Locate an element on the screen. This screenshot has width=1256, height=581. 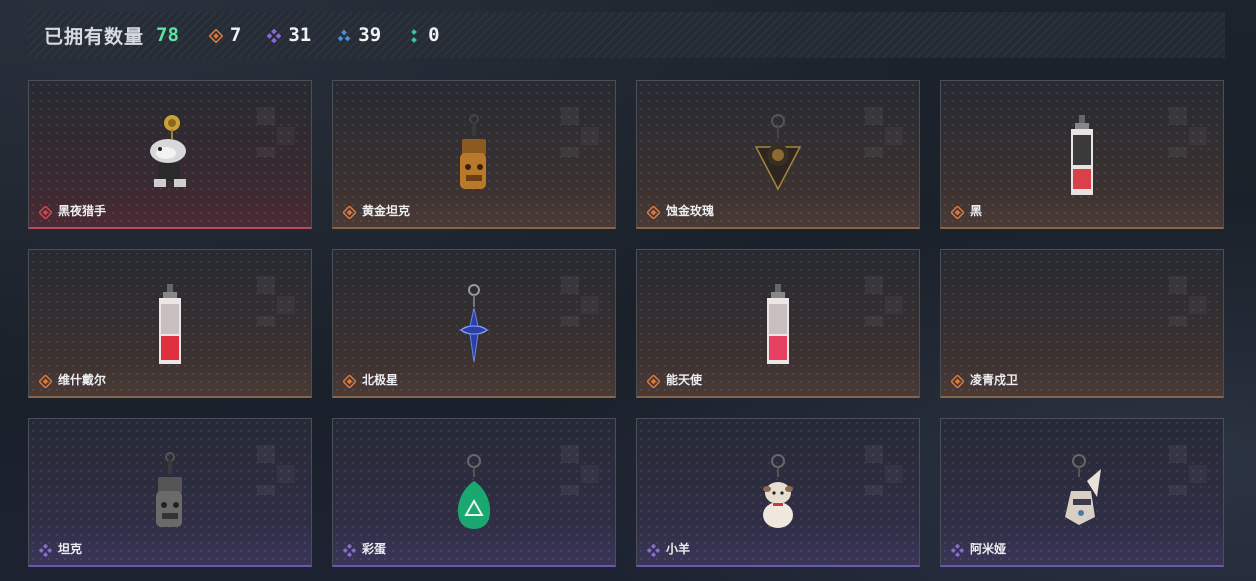
card-name-label: 阿米娅 is located at coordinates (988, 549).